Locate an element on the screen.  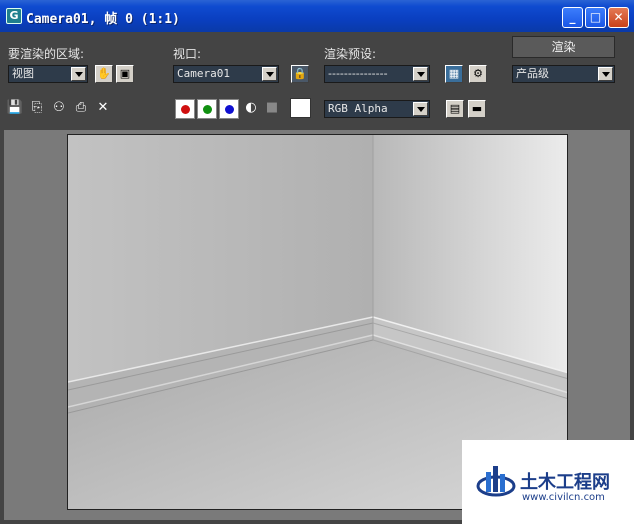
area-label: 要渲染的区域: is located at coordinates (46, 54).